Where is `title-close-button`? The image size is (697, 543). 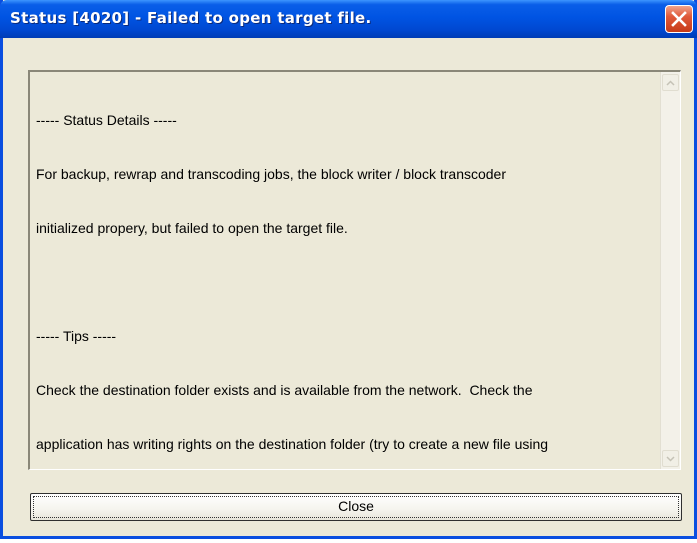
title-close-button is located at coordinates (679, 19).